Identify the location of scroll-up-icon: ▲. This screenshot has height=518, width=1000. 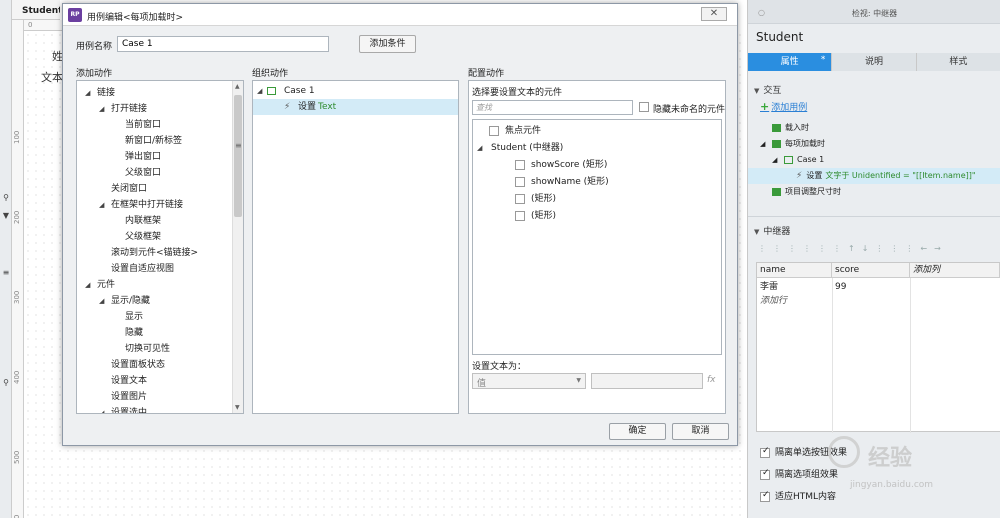
(237, 86).